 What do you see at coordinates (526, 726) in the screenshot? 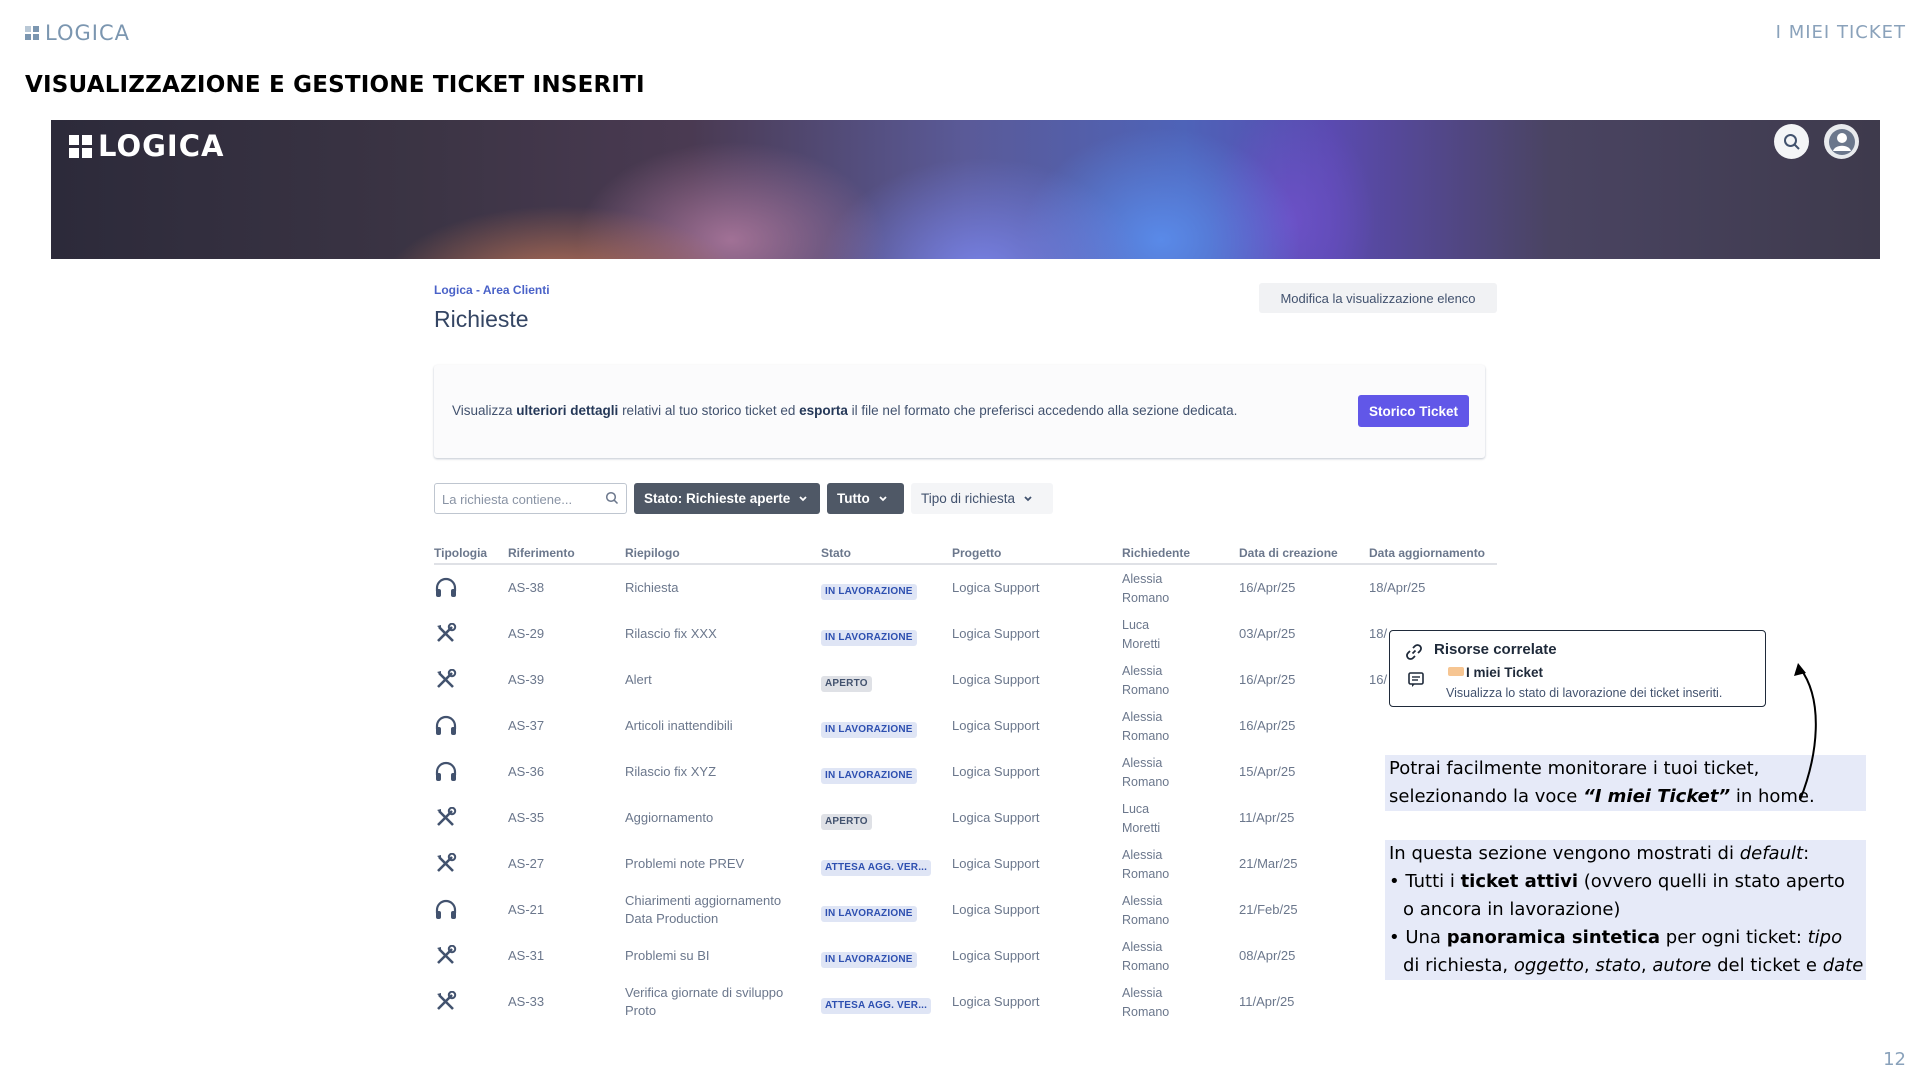
I see `ticket-reference: AS-37` at bounding box center [526, 726].